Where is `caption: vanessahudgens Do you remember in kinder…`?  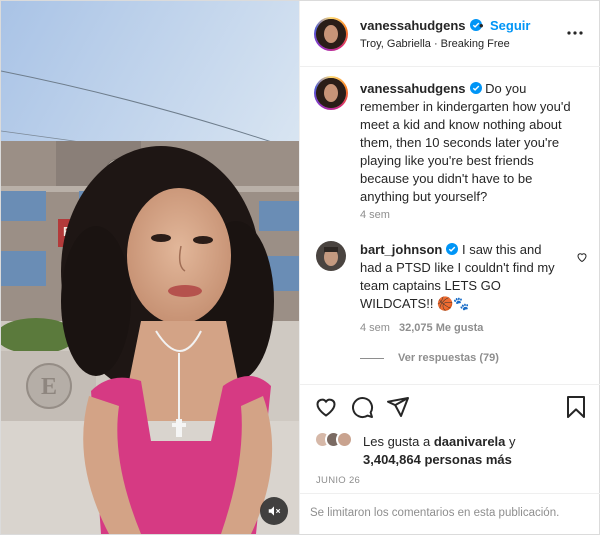
caption: vanessahudgens Do you remember in kinder… is located at coordinates (471, 143).